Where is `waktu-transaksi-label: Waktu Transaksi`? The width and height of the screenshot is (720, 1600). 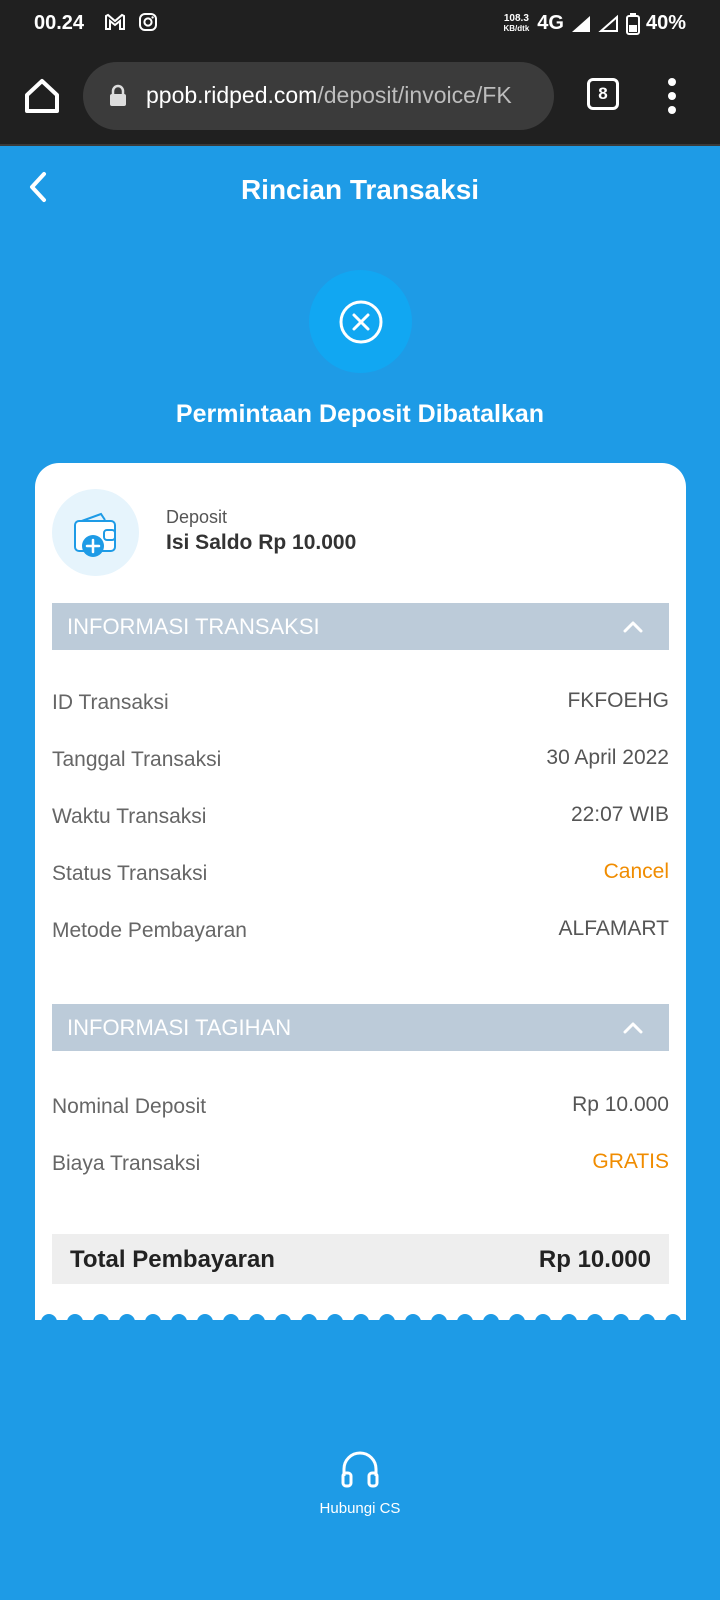
waktu-transaksi-label: Waktu Transaksi is located at coordinates (129, 816).